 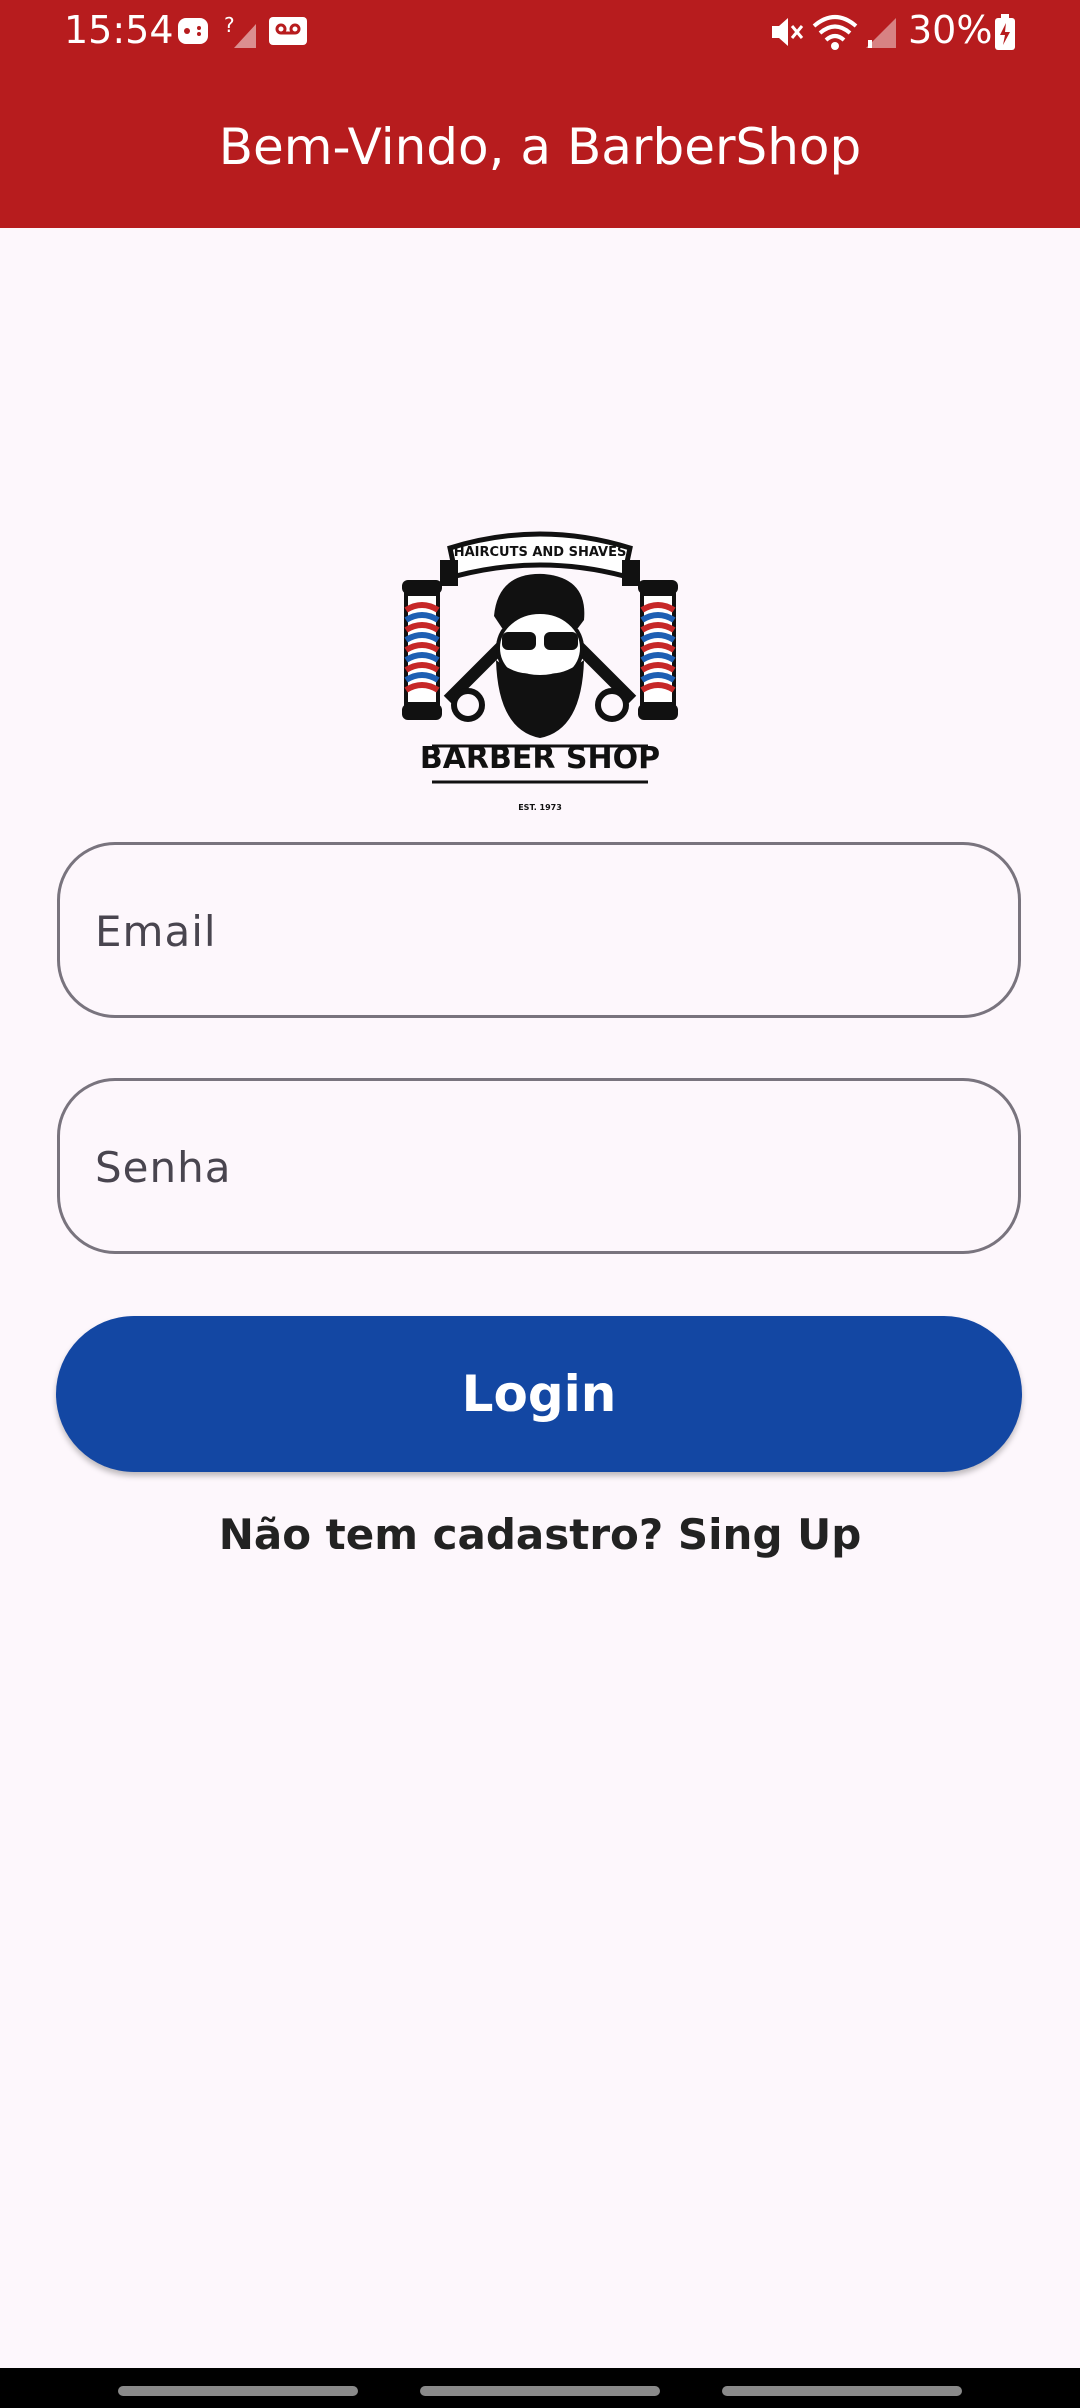 What do you see at coordinates (540, 35) in the screenshot?
I see `status-bar: 15:54 ? 30%` at bounding box center [540, 35].